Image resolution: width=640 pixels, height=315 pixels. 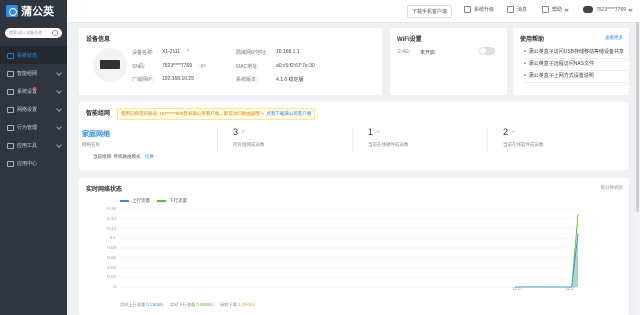 I want to click on network-name: 家庭网络, so click(x=96, y=134).